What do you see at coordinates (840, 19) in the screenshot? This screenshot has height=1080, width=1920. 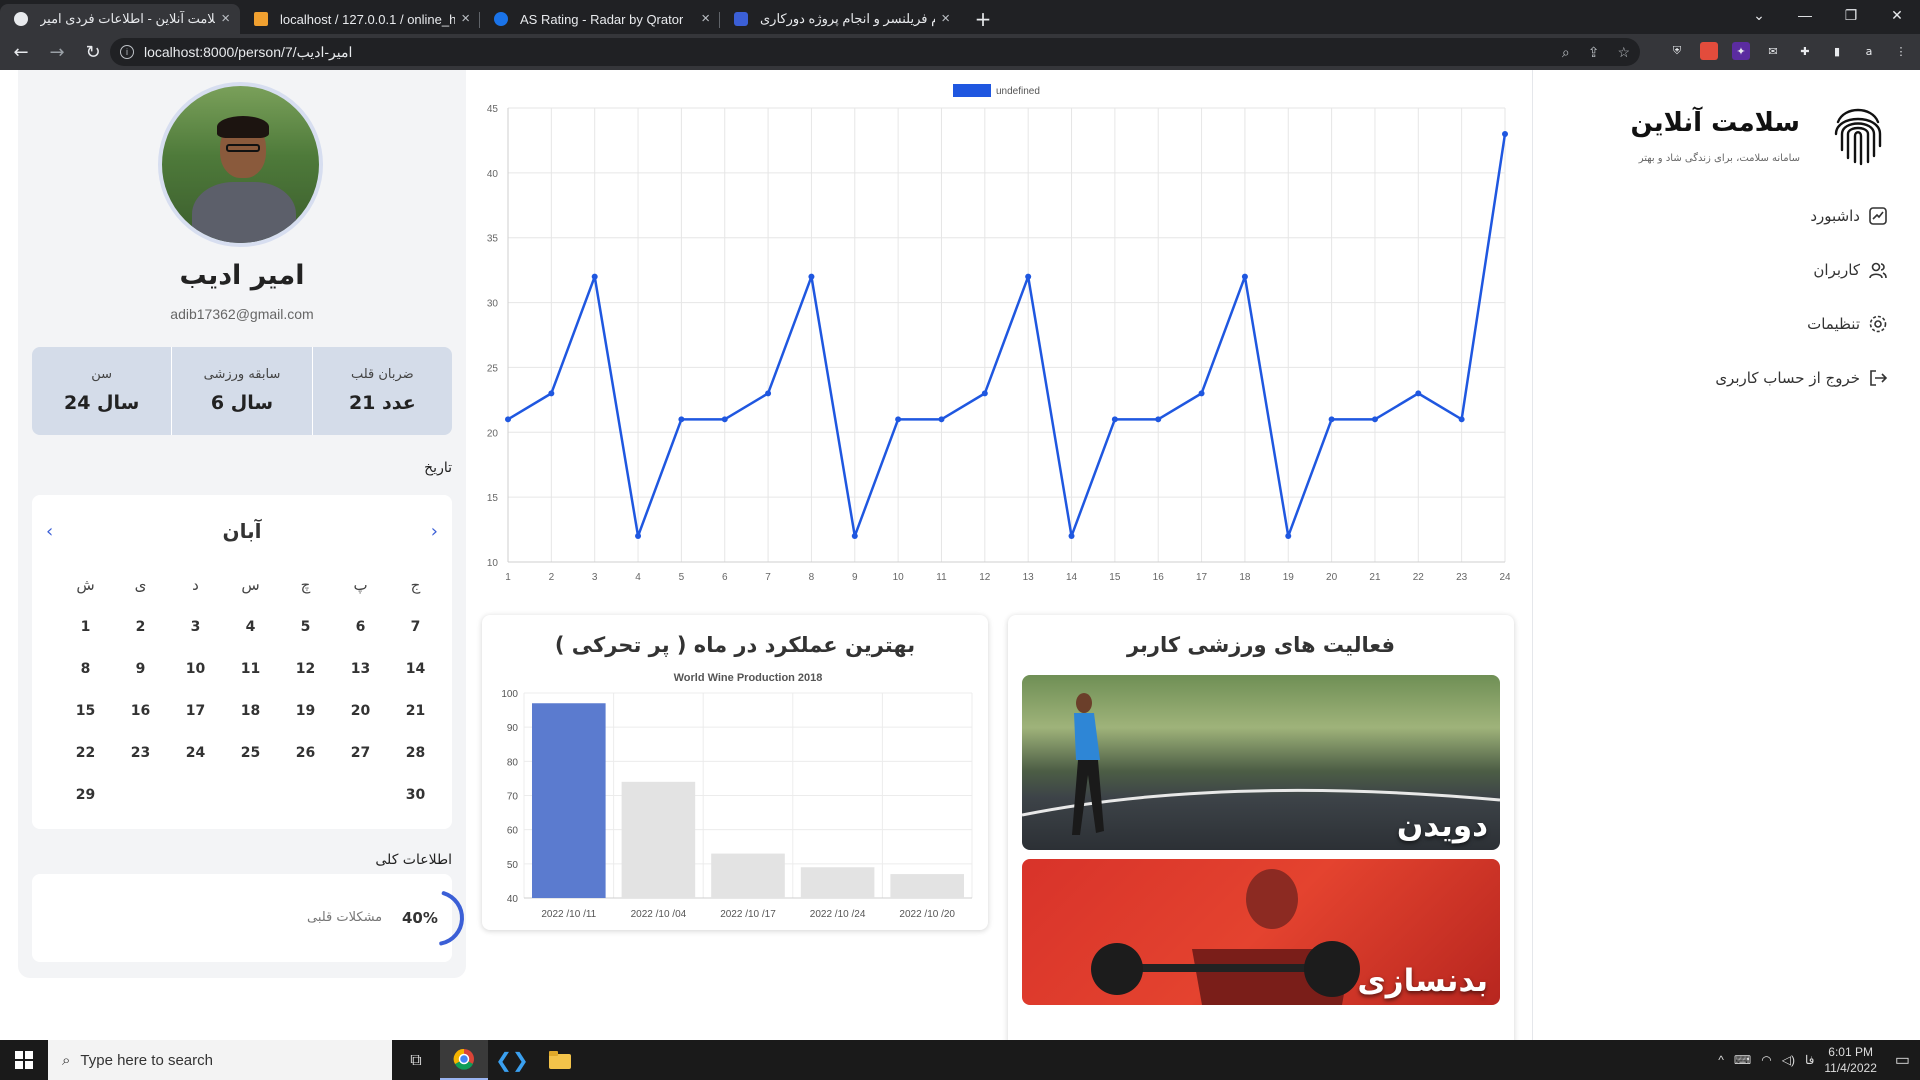 I see `browser-tab: استخدام فریلنسر و انجام پروژه دورکاری ×` at bounding box center [840, 19].